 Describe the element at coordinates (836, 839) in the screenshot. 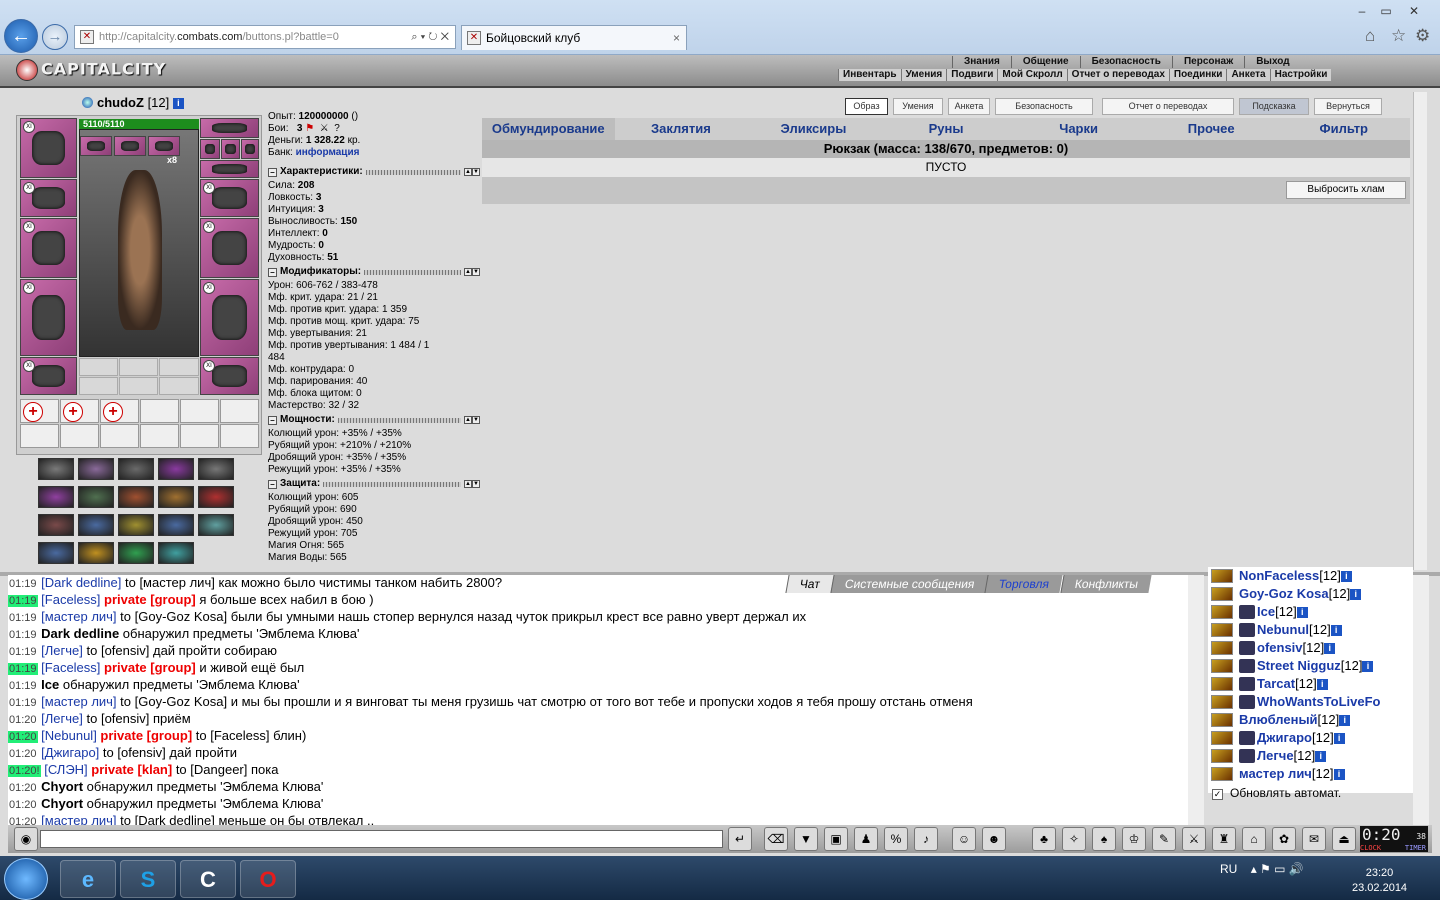

I see `save-icon: ▣` at that location.